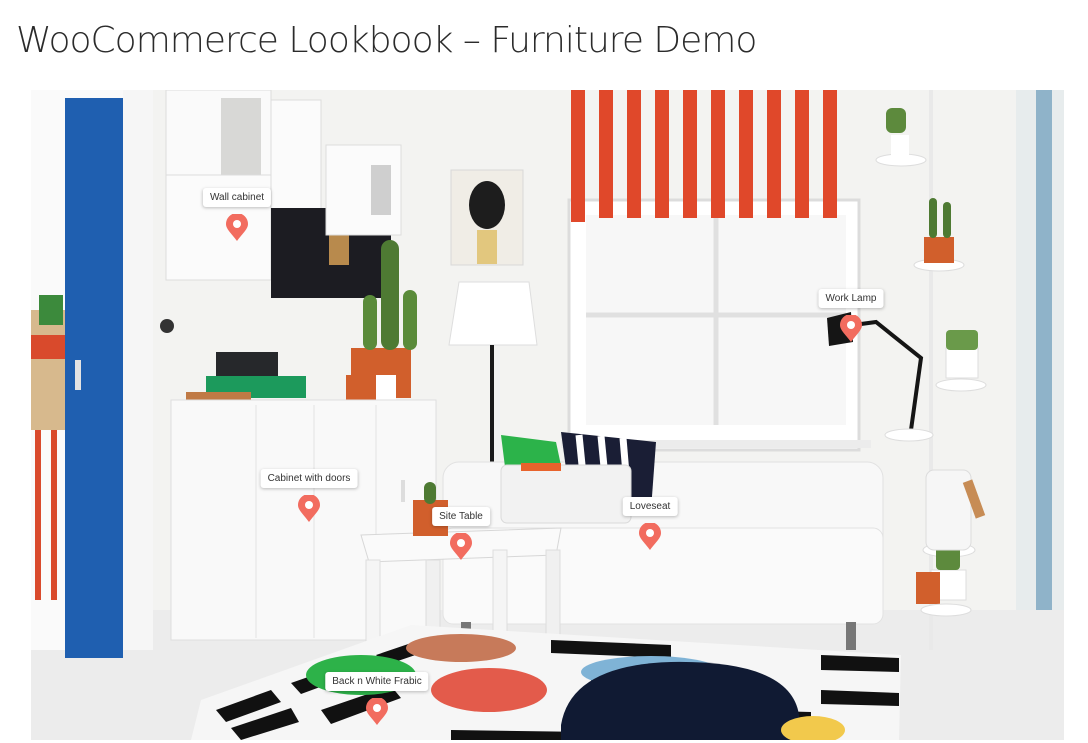 The width and height of the screenshot is (1088, 743). I want to click on hotspot-work-lamp: Work Lamp, so click(851, 315).